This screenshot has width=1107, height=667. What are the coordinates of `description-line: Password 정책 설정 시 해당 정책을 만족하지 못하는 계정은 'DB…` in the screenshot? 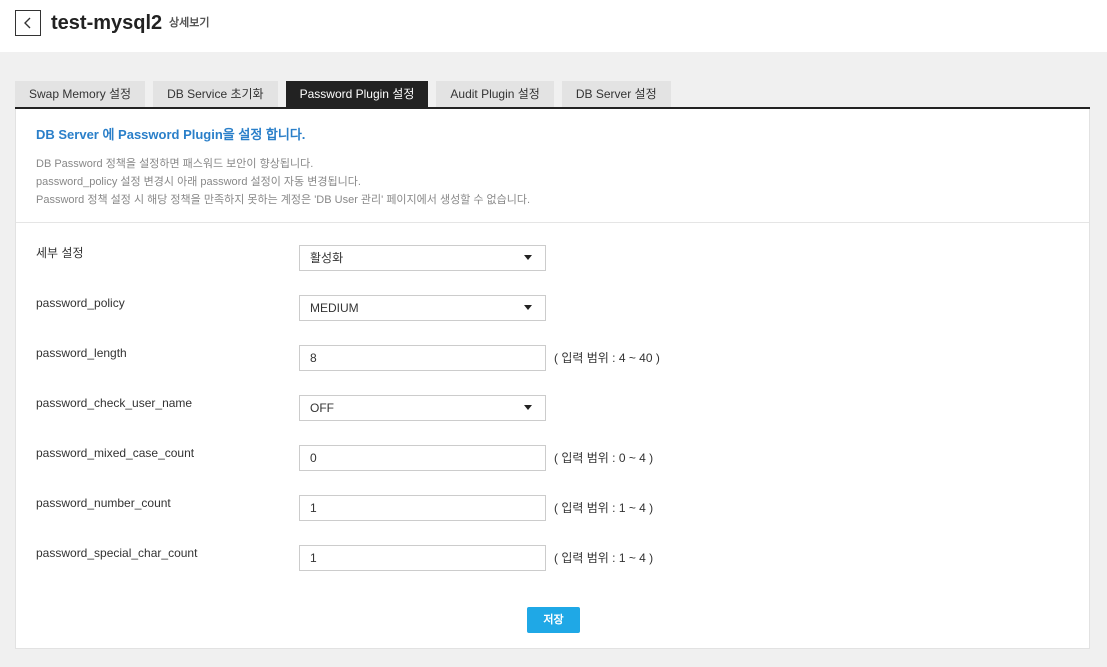 It's located at (283, 200).